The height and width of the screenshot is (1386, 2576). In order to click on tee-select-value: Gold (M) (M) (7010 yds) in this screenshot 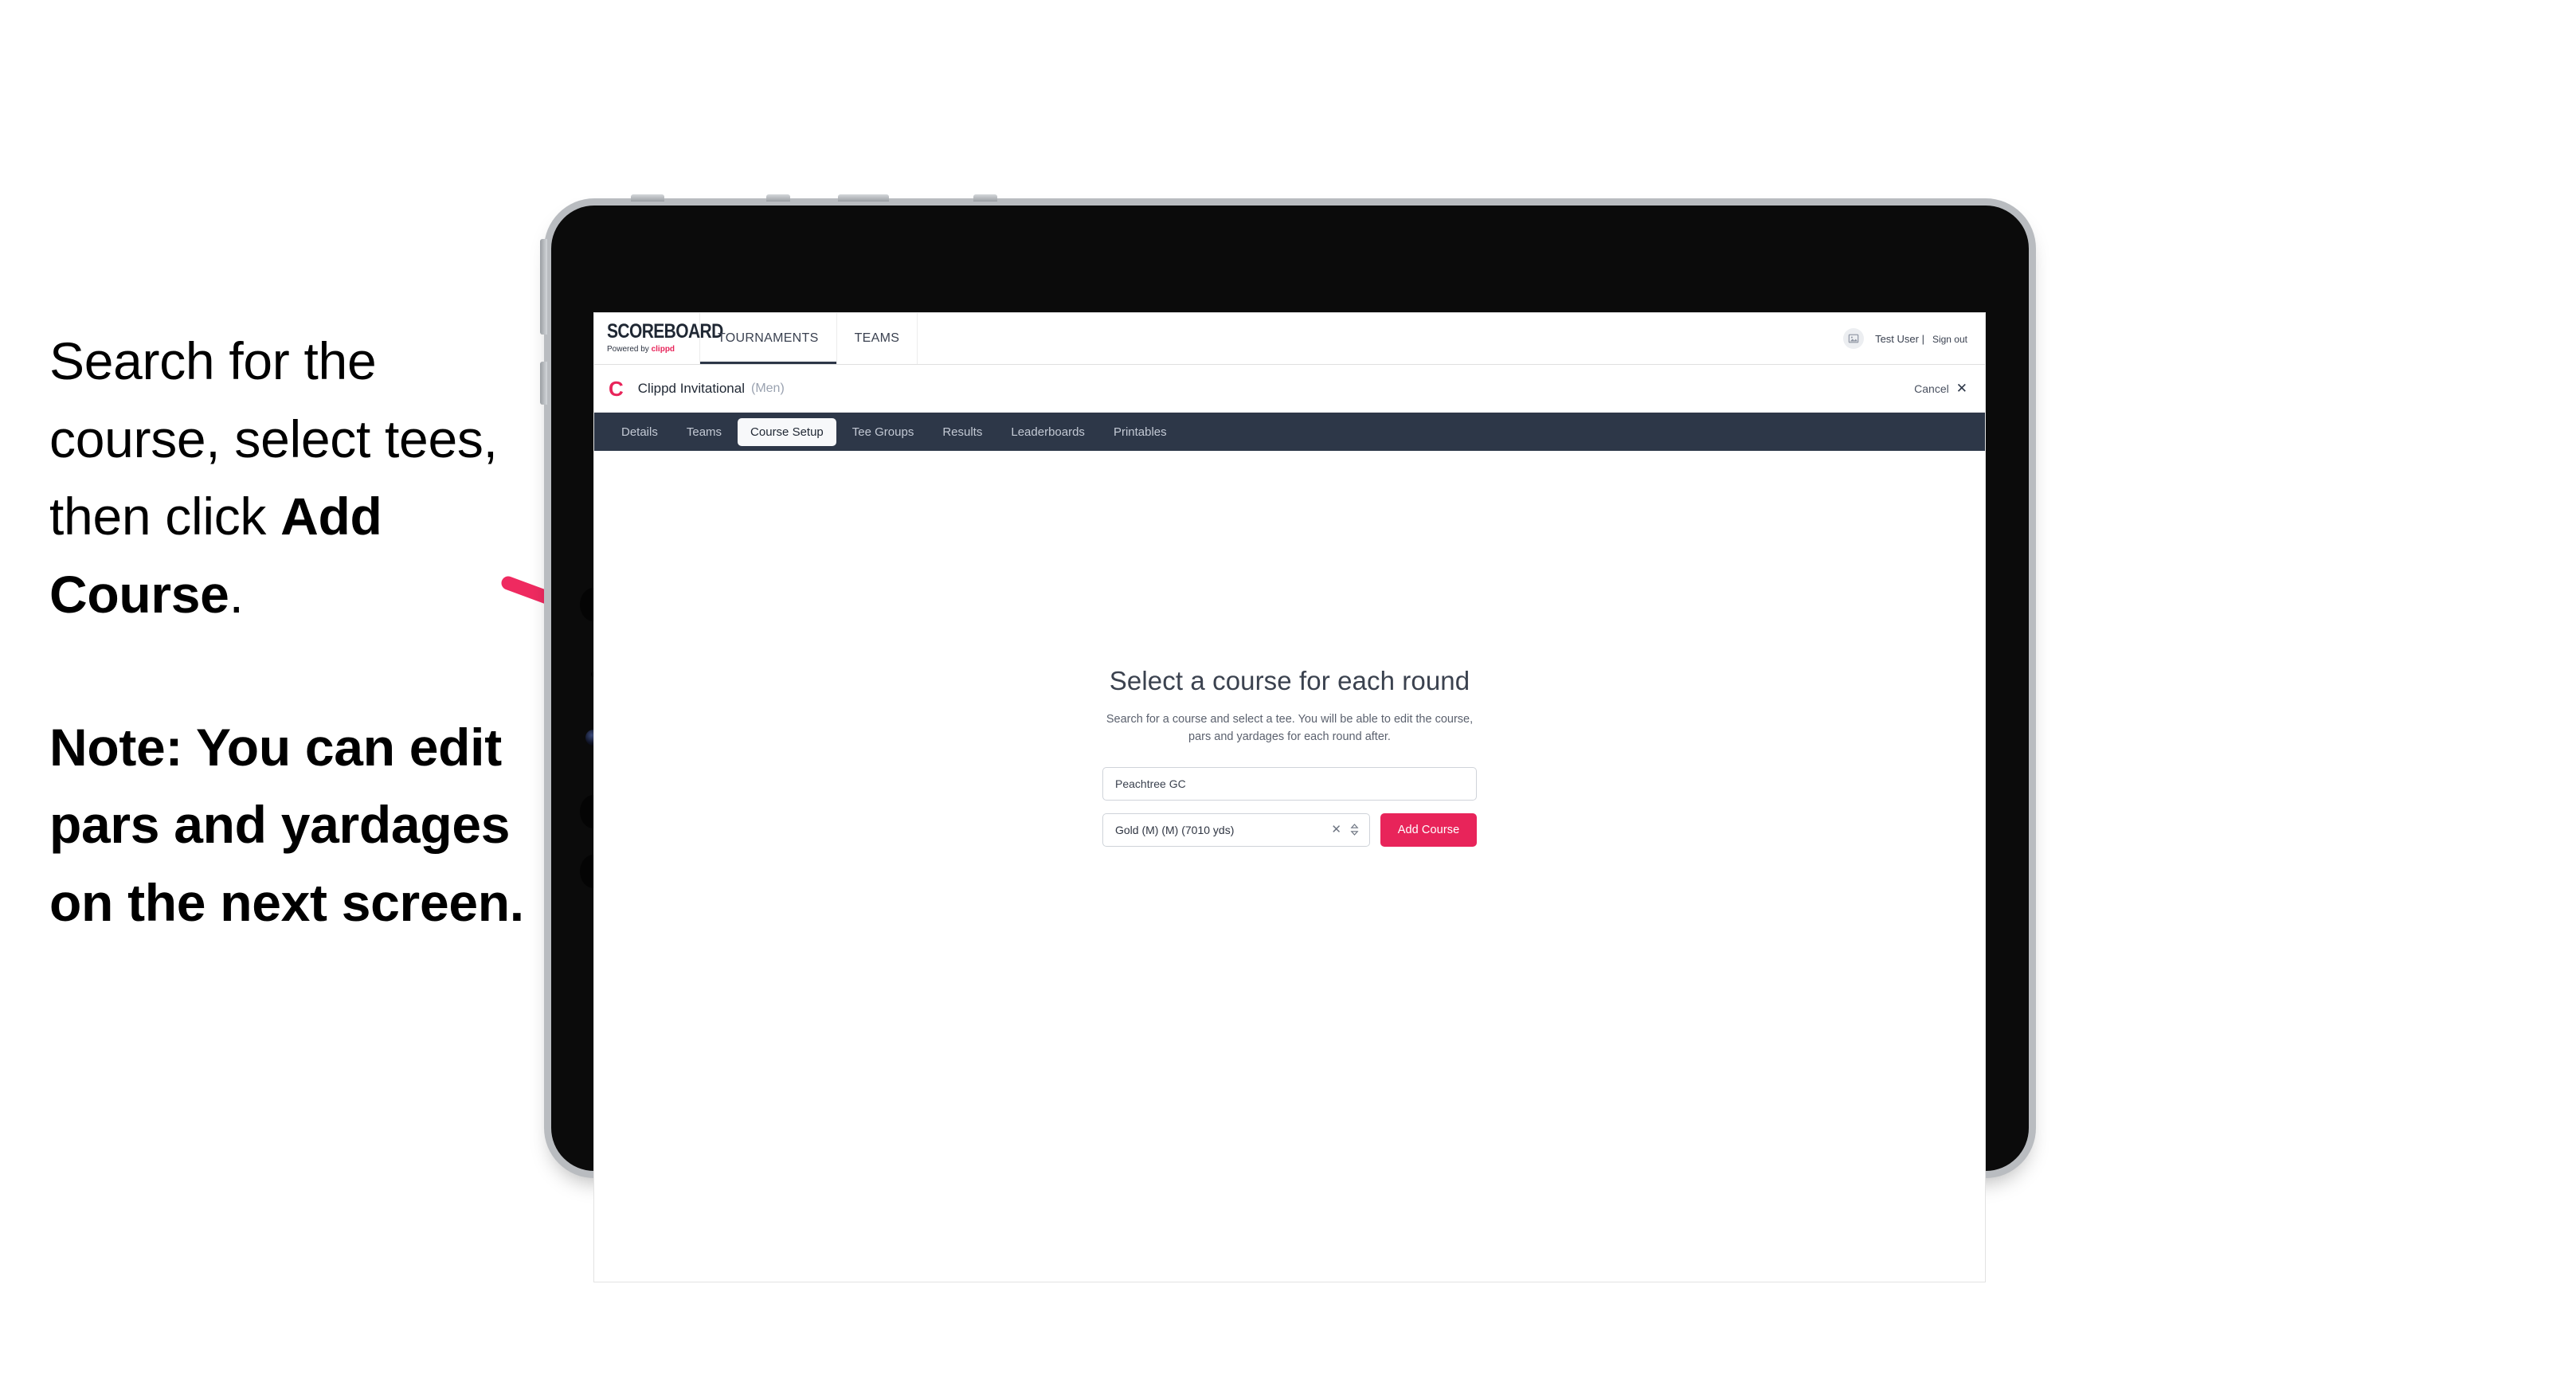, I will do `click(1175, 829)`.